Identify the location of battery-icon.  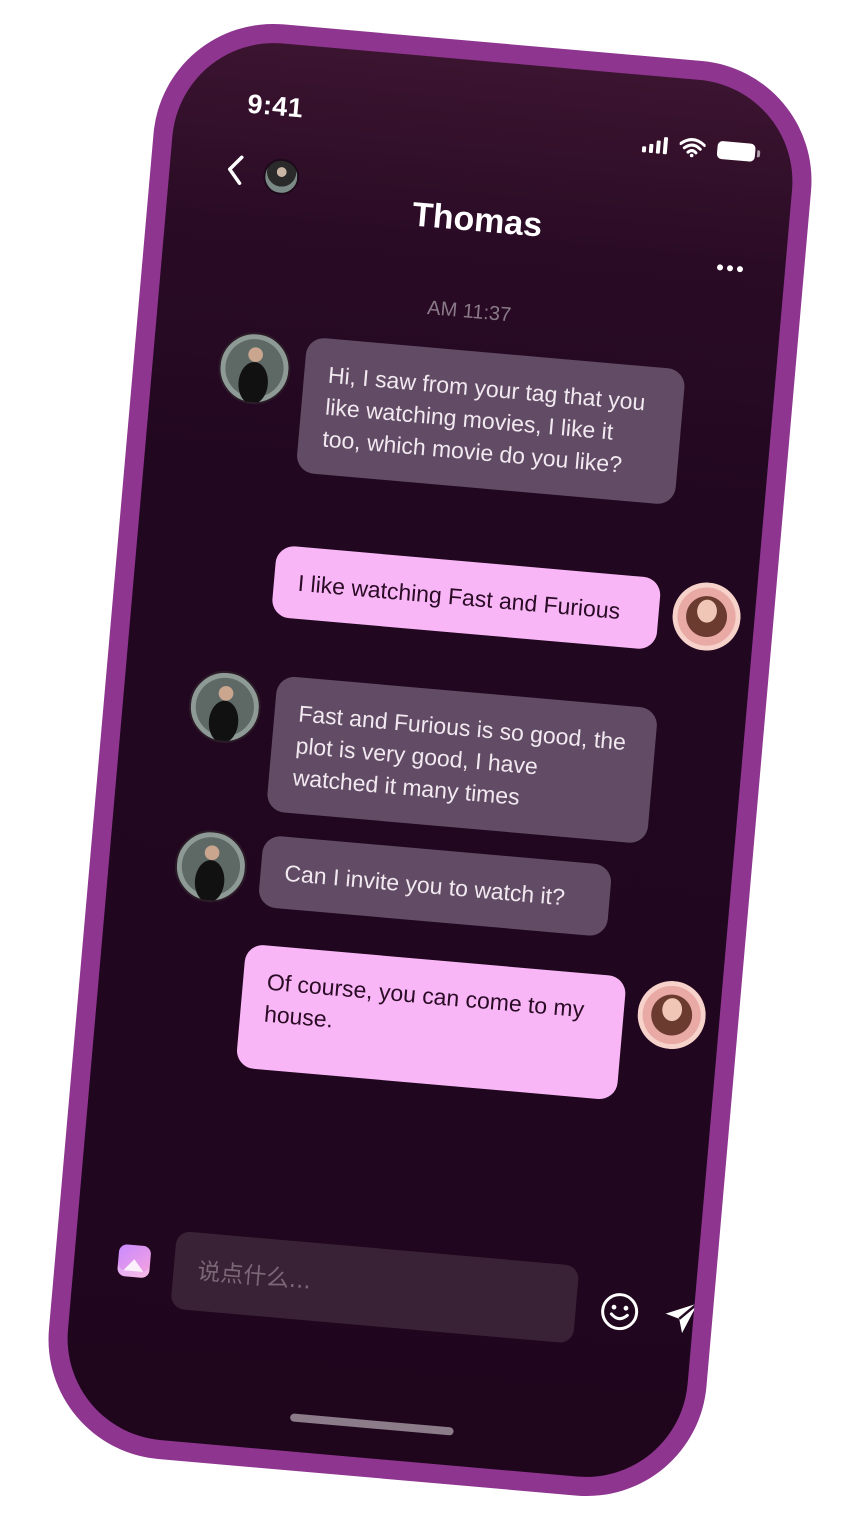
(736, 151).